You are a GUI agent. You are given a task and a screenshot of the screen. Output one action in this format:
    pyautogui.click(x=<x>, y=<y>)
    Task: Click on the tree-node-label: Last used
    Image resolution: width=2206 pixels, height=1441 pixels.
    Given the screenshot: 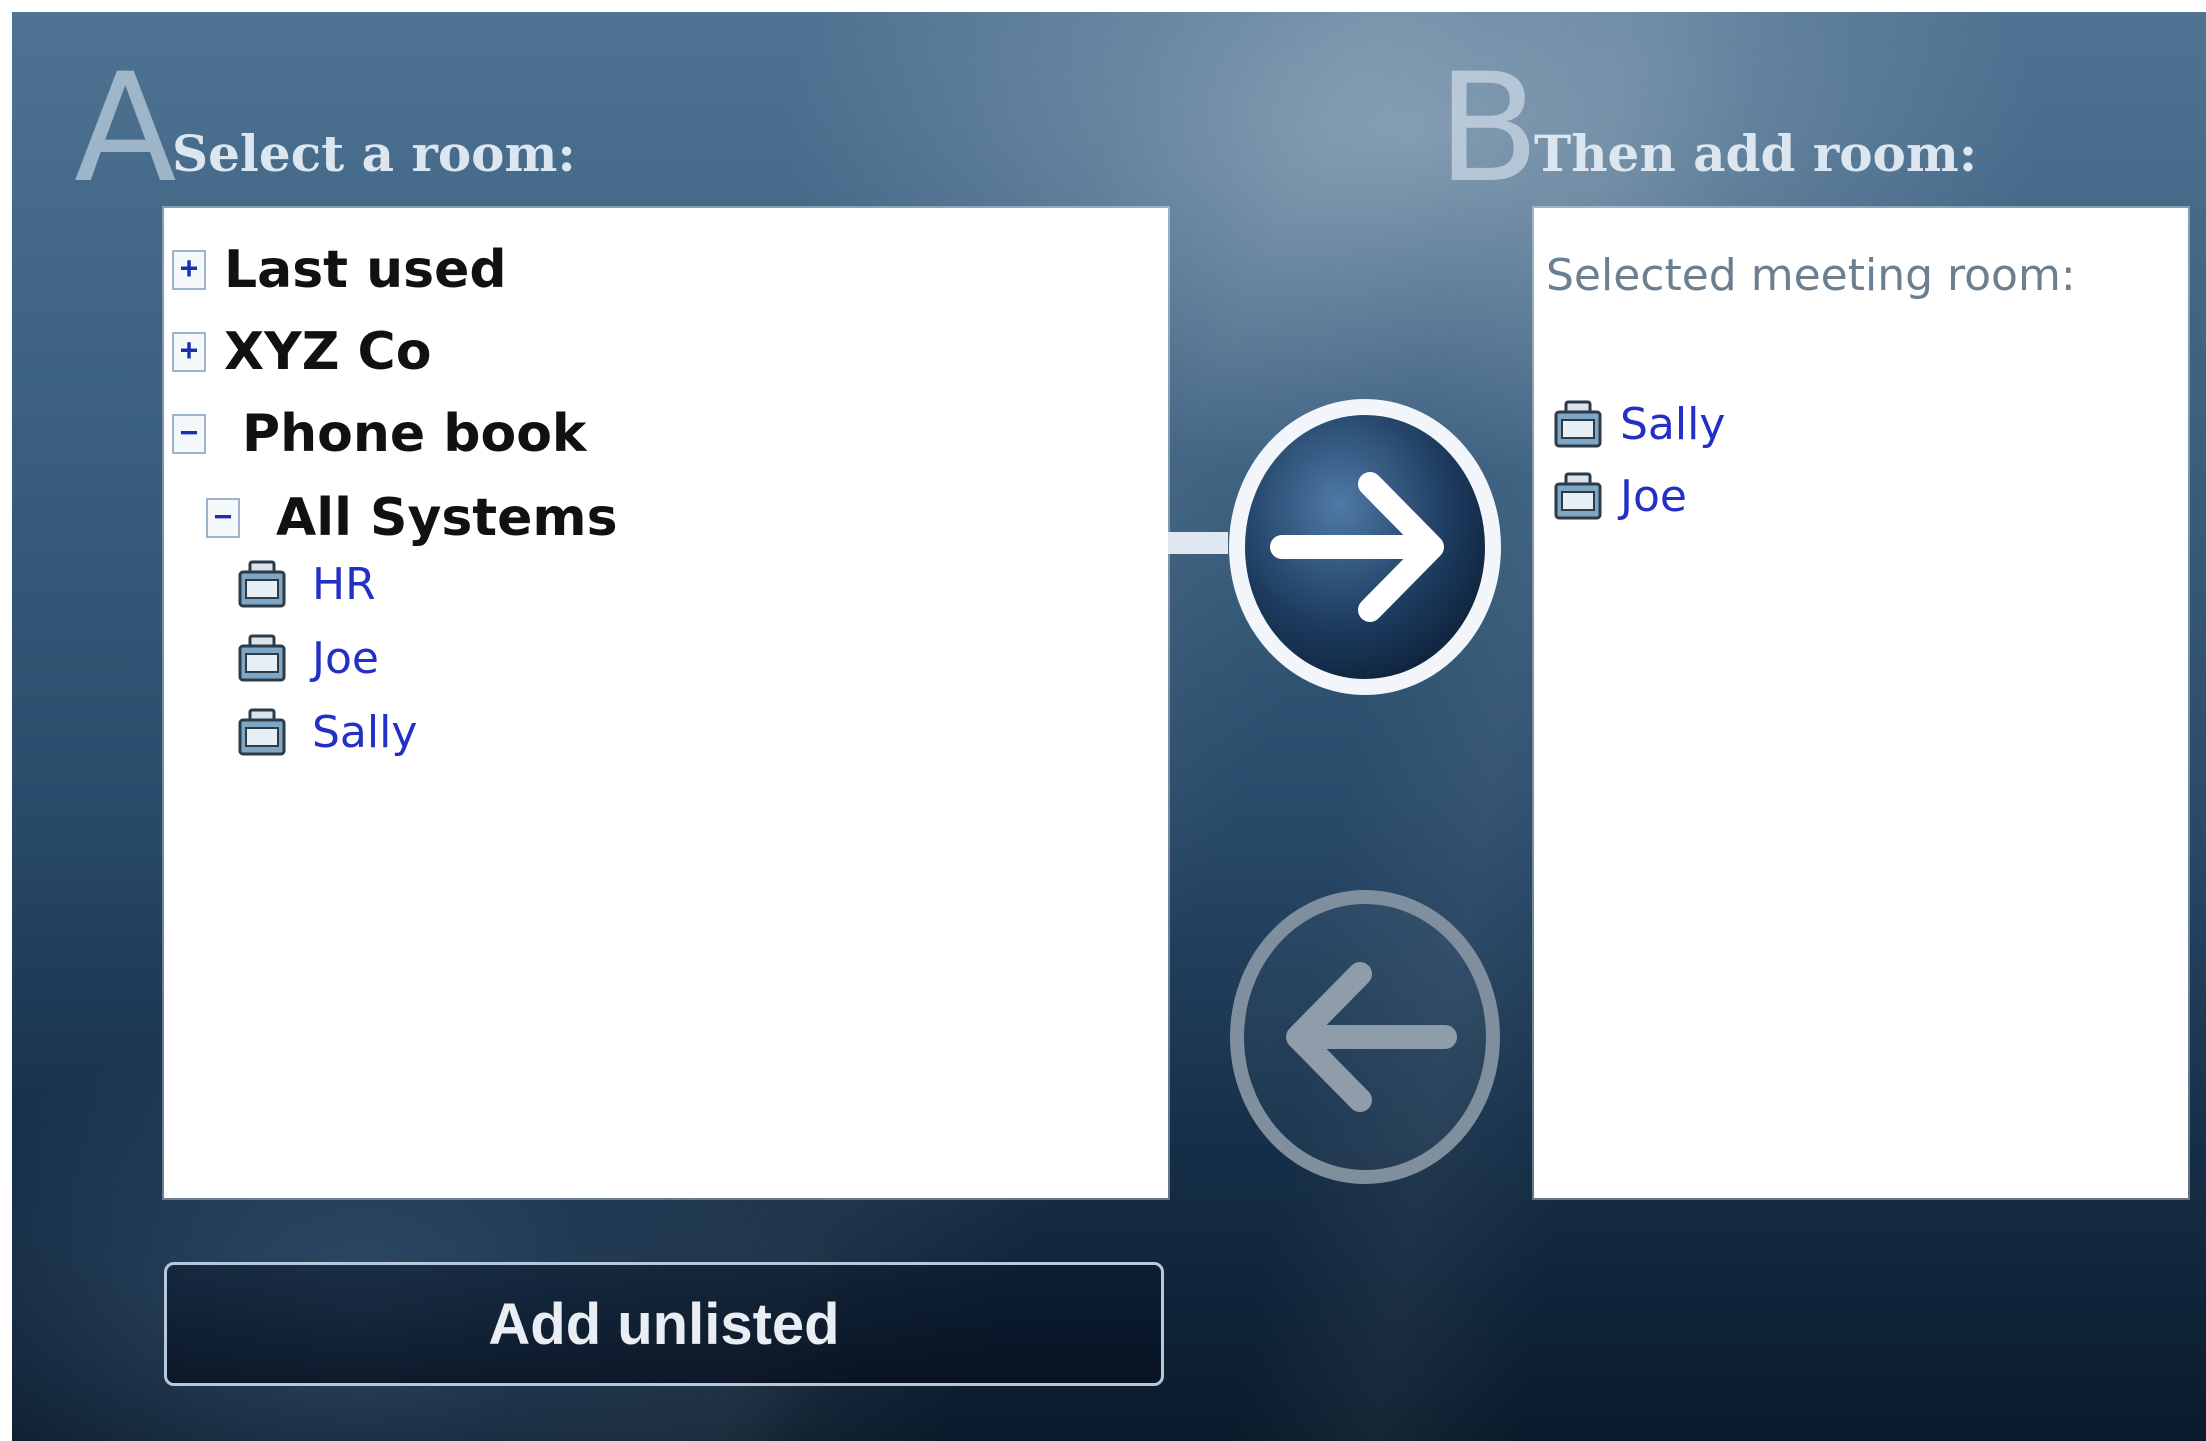 What is the action you would take?
    pyautogui.click(x=365, y=270)
    